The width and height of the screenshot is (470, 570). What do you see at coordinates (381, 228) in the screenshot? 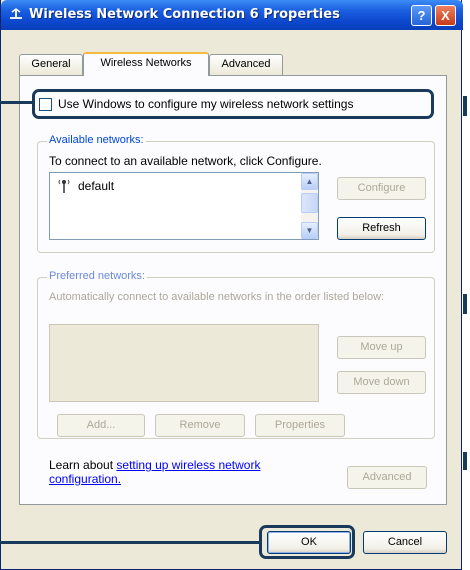
I see `refresh-button: Refresh` at bounding box center [381, 228].